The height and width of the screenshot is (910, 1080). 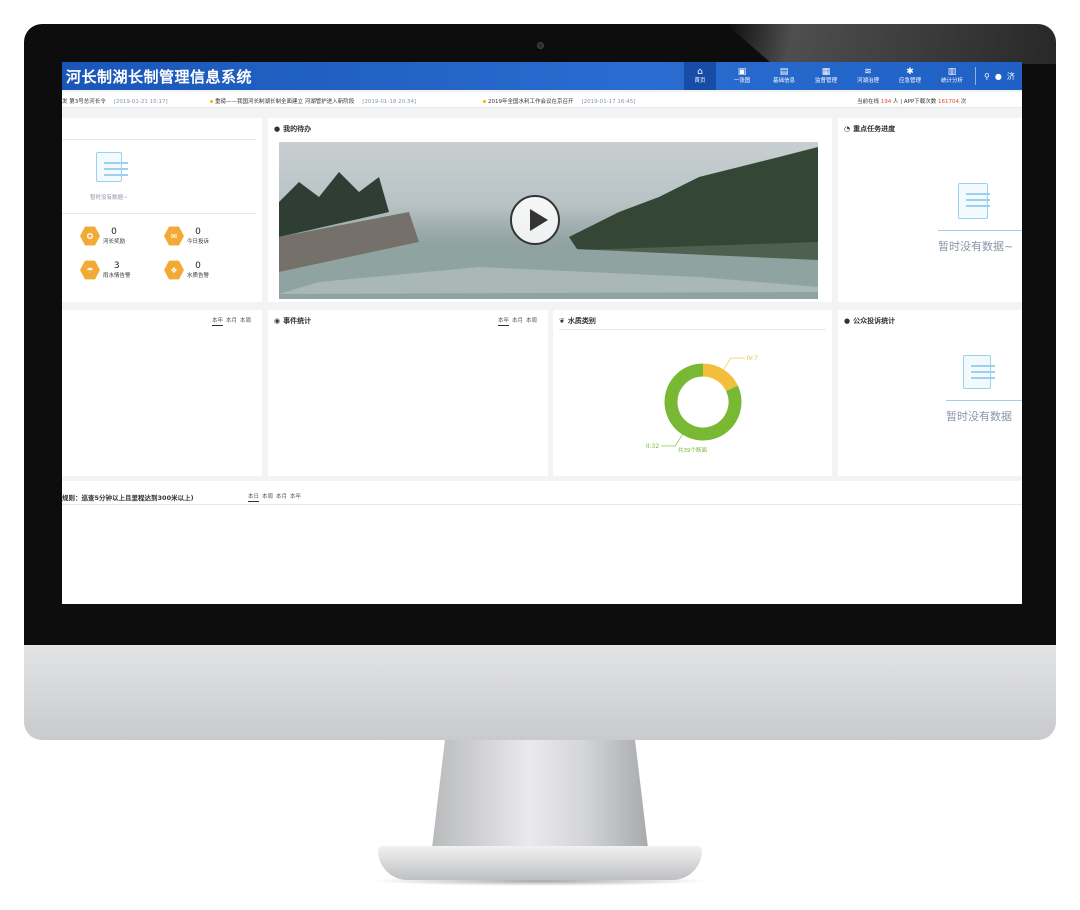 I want to click on download-unit: 次, so click(x=963, y=102).